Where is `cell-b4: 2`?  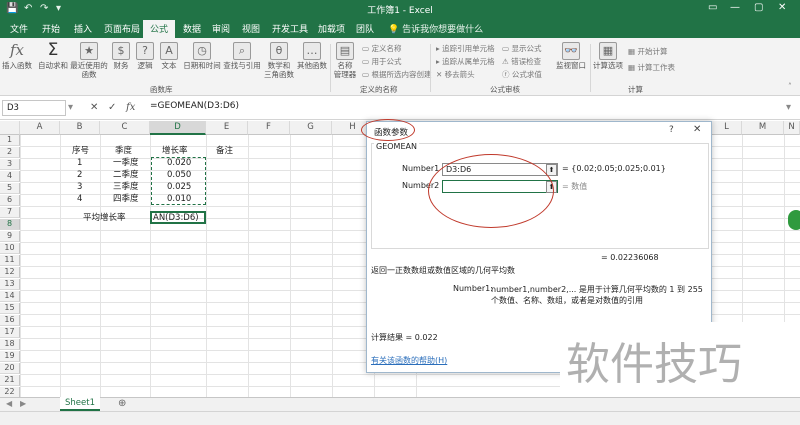 cell-b4: 2 is located at coordinates (79, 175).